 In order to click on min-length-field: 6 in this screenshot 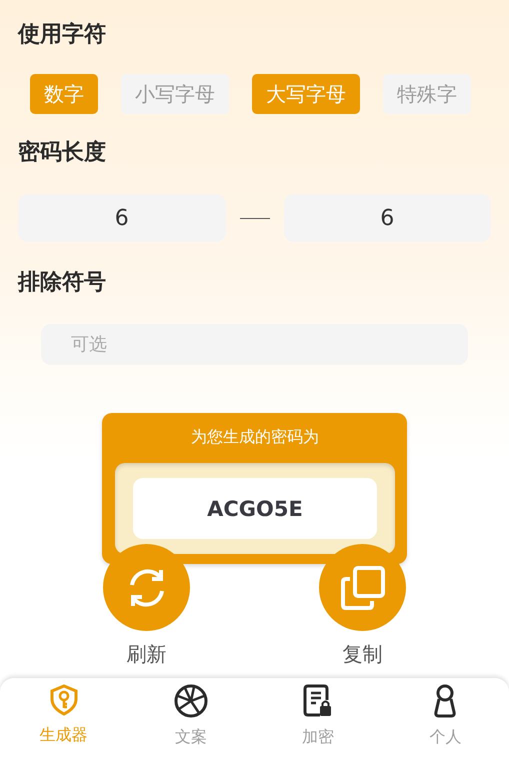, I will do `click(122, 218)`.